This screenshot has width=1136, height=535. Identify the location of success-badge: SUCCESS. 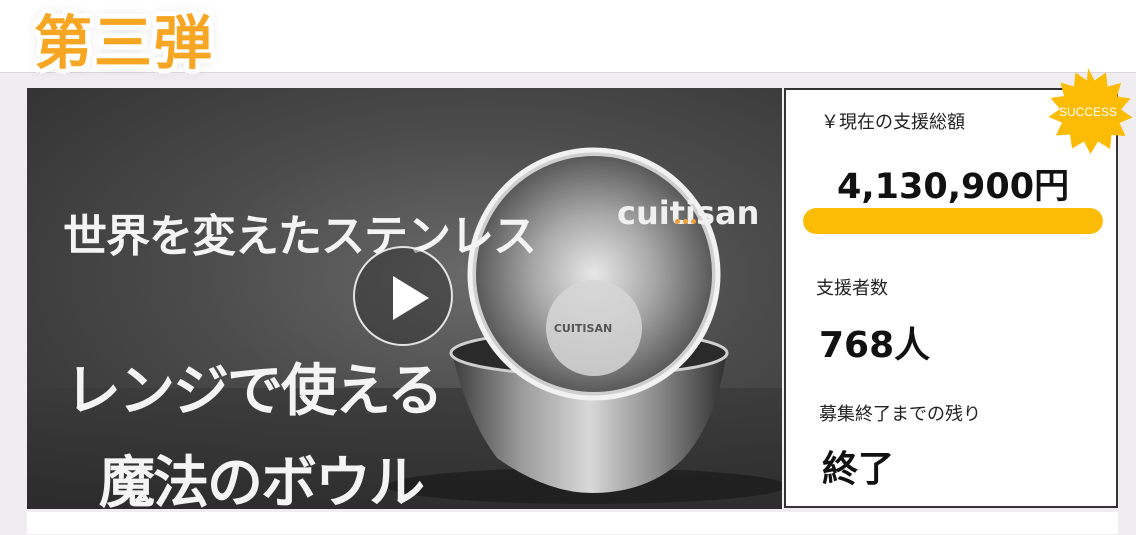
(1088, 114).